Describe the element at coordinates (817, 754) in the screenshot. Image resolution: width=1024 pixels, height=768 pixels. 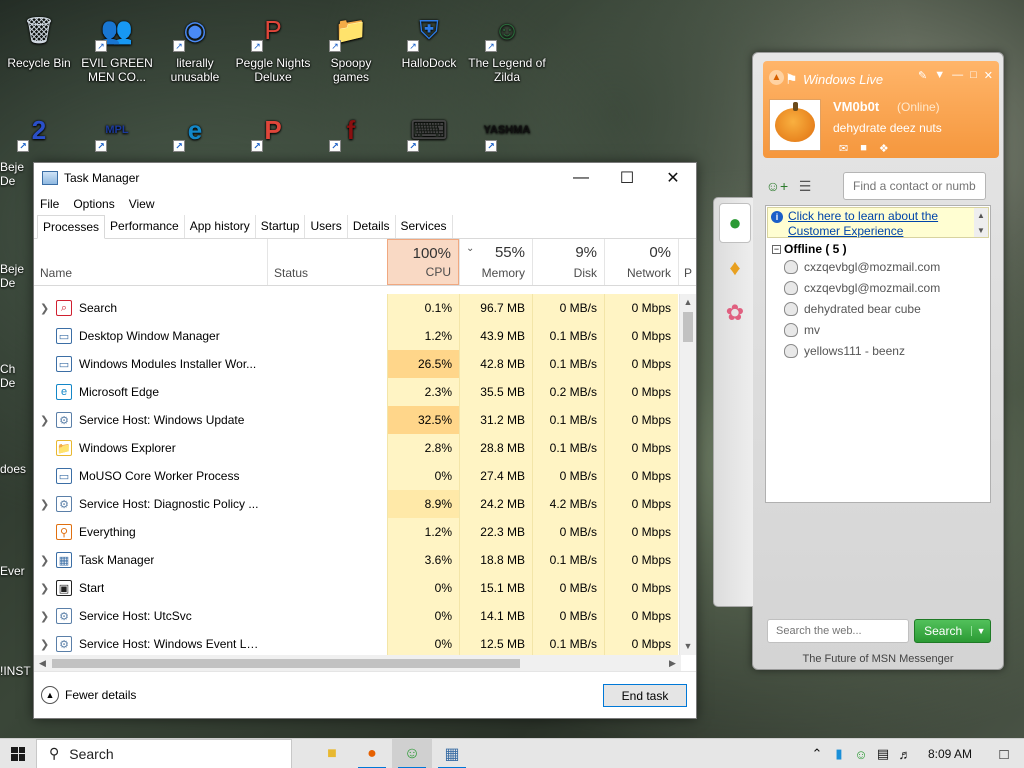
I see `tray-overflow-icon: ⌃` at that location.